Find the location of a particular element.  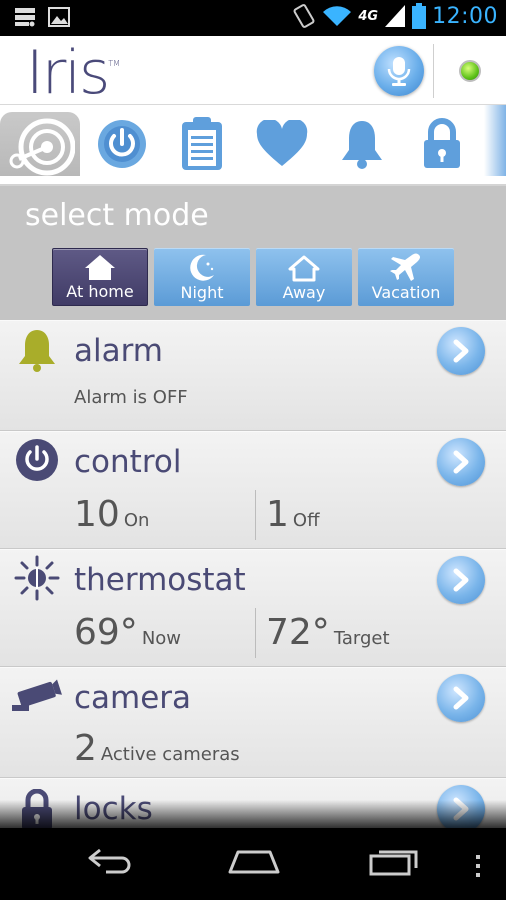

vibrate-icon is located at coordinates (304, 16).